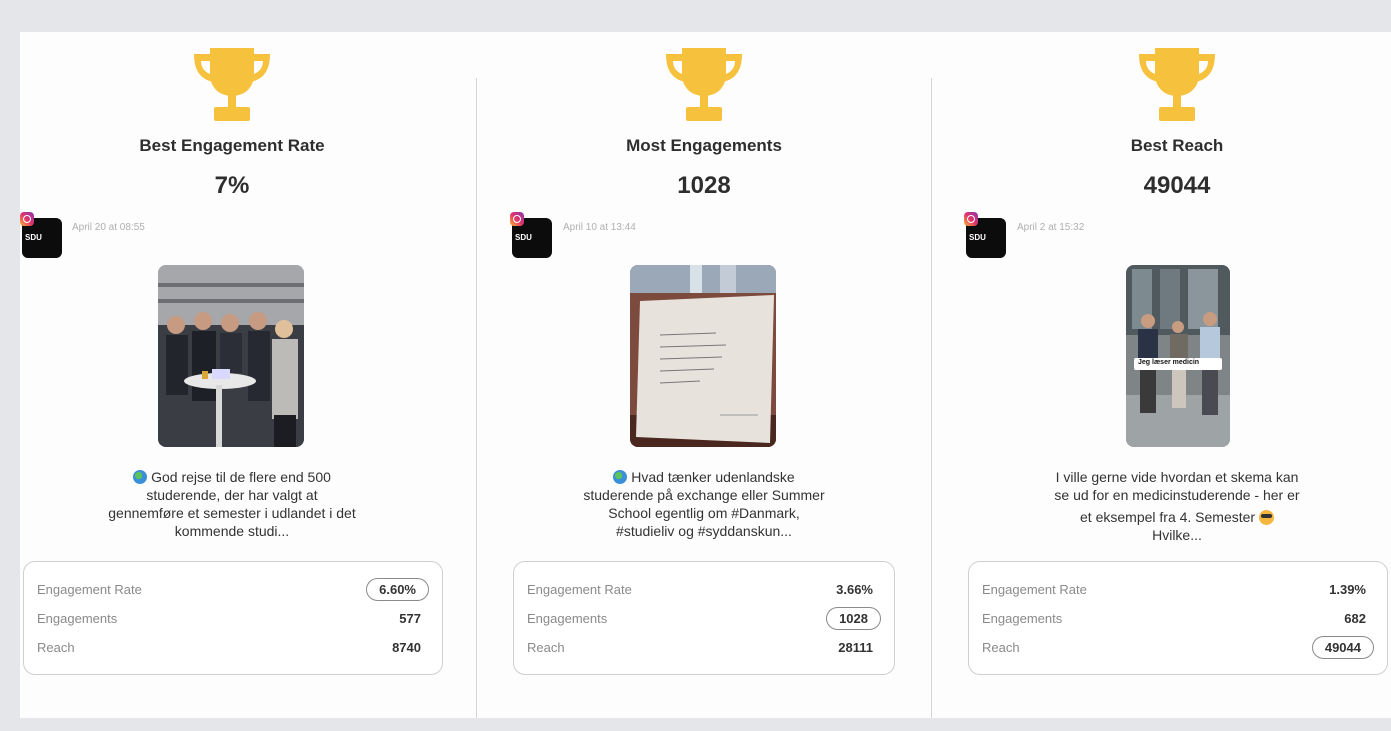 This screenshot has width=1391, height=731. I want to click on stat-row-engagements: Engagements 577, so click(233, 620).